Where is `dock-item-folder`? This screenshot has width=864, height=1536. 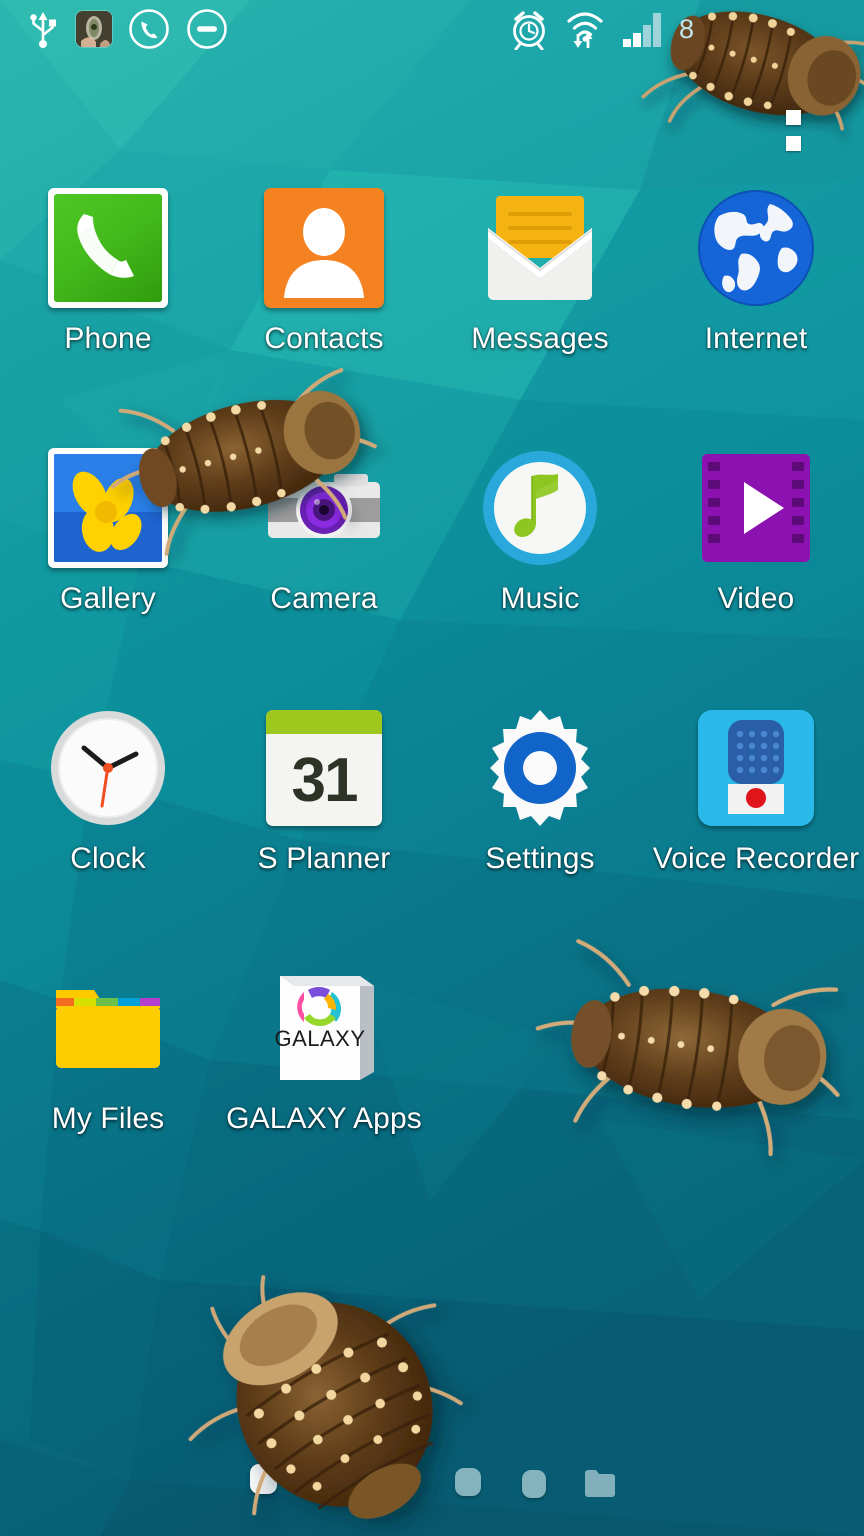 dock-item-folder is located at coordinates (600, 1485).